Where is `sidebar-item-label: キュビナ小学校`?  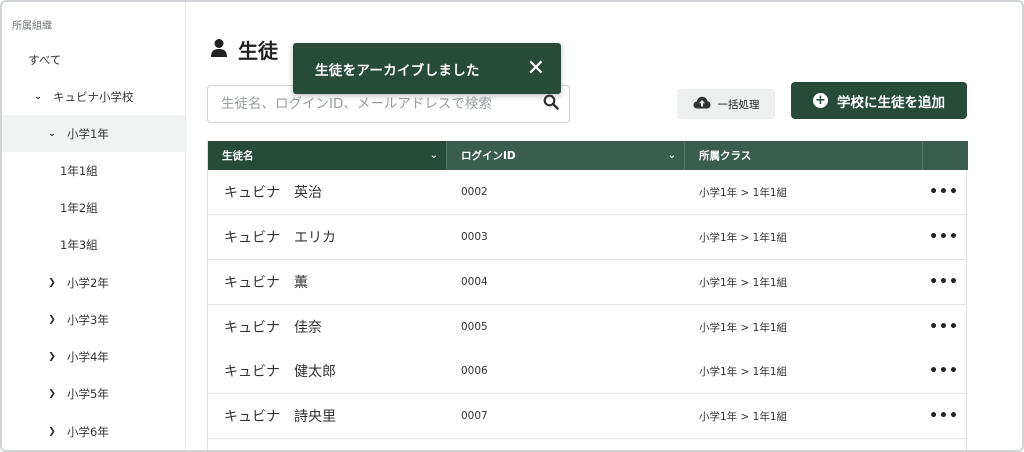 sidebar-item-label: キュビナ小学校 is located at coordinates (93, 96).